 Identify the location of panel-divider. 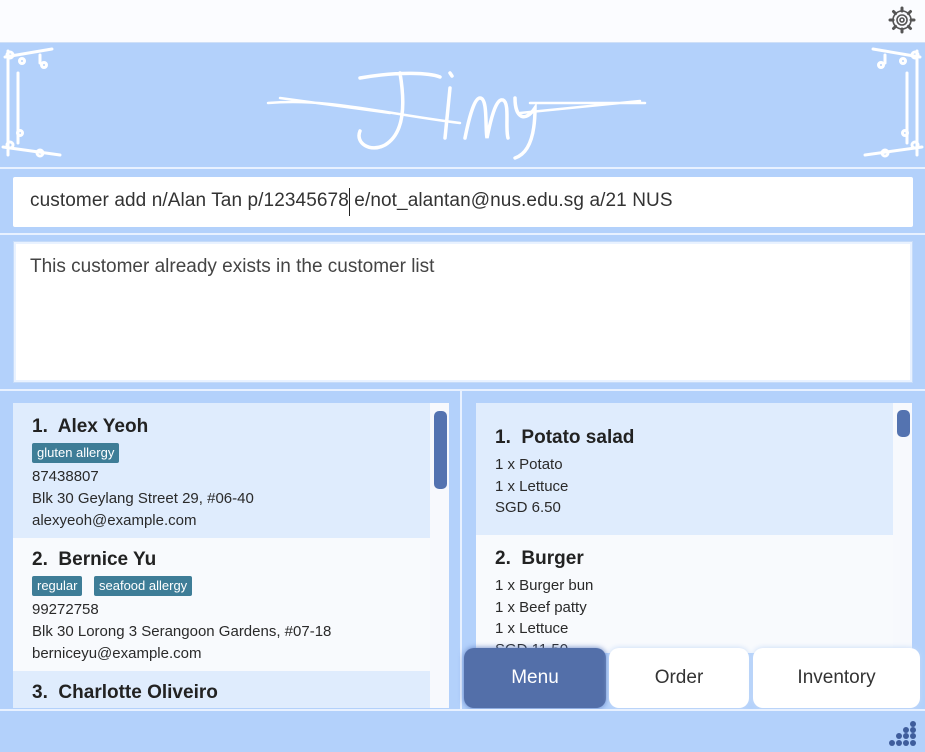
(461, 550).